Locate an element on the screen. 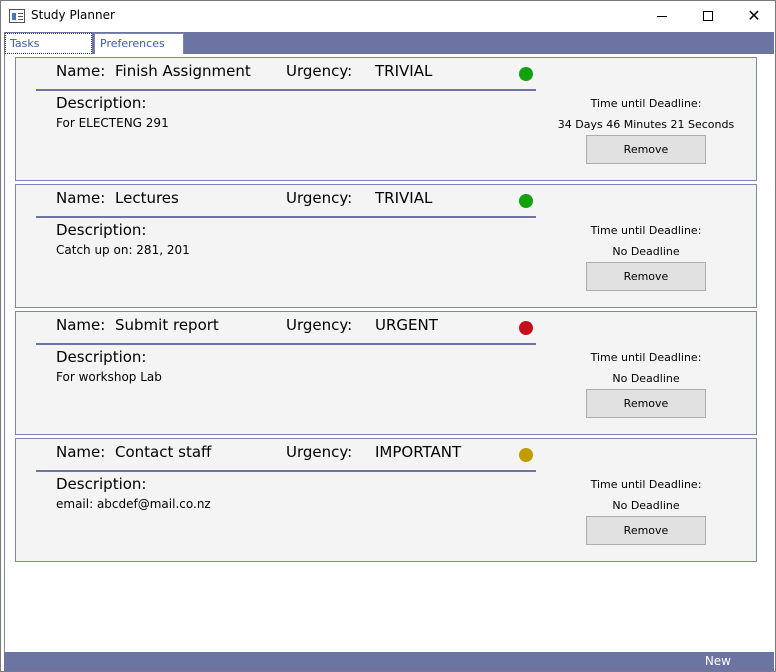  deadline-value: 34 Days 46 Minutes 21 Seconds is located at coordinates (646, 124).